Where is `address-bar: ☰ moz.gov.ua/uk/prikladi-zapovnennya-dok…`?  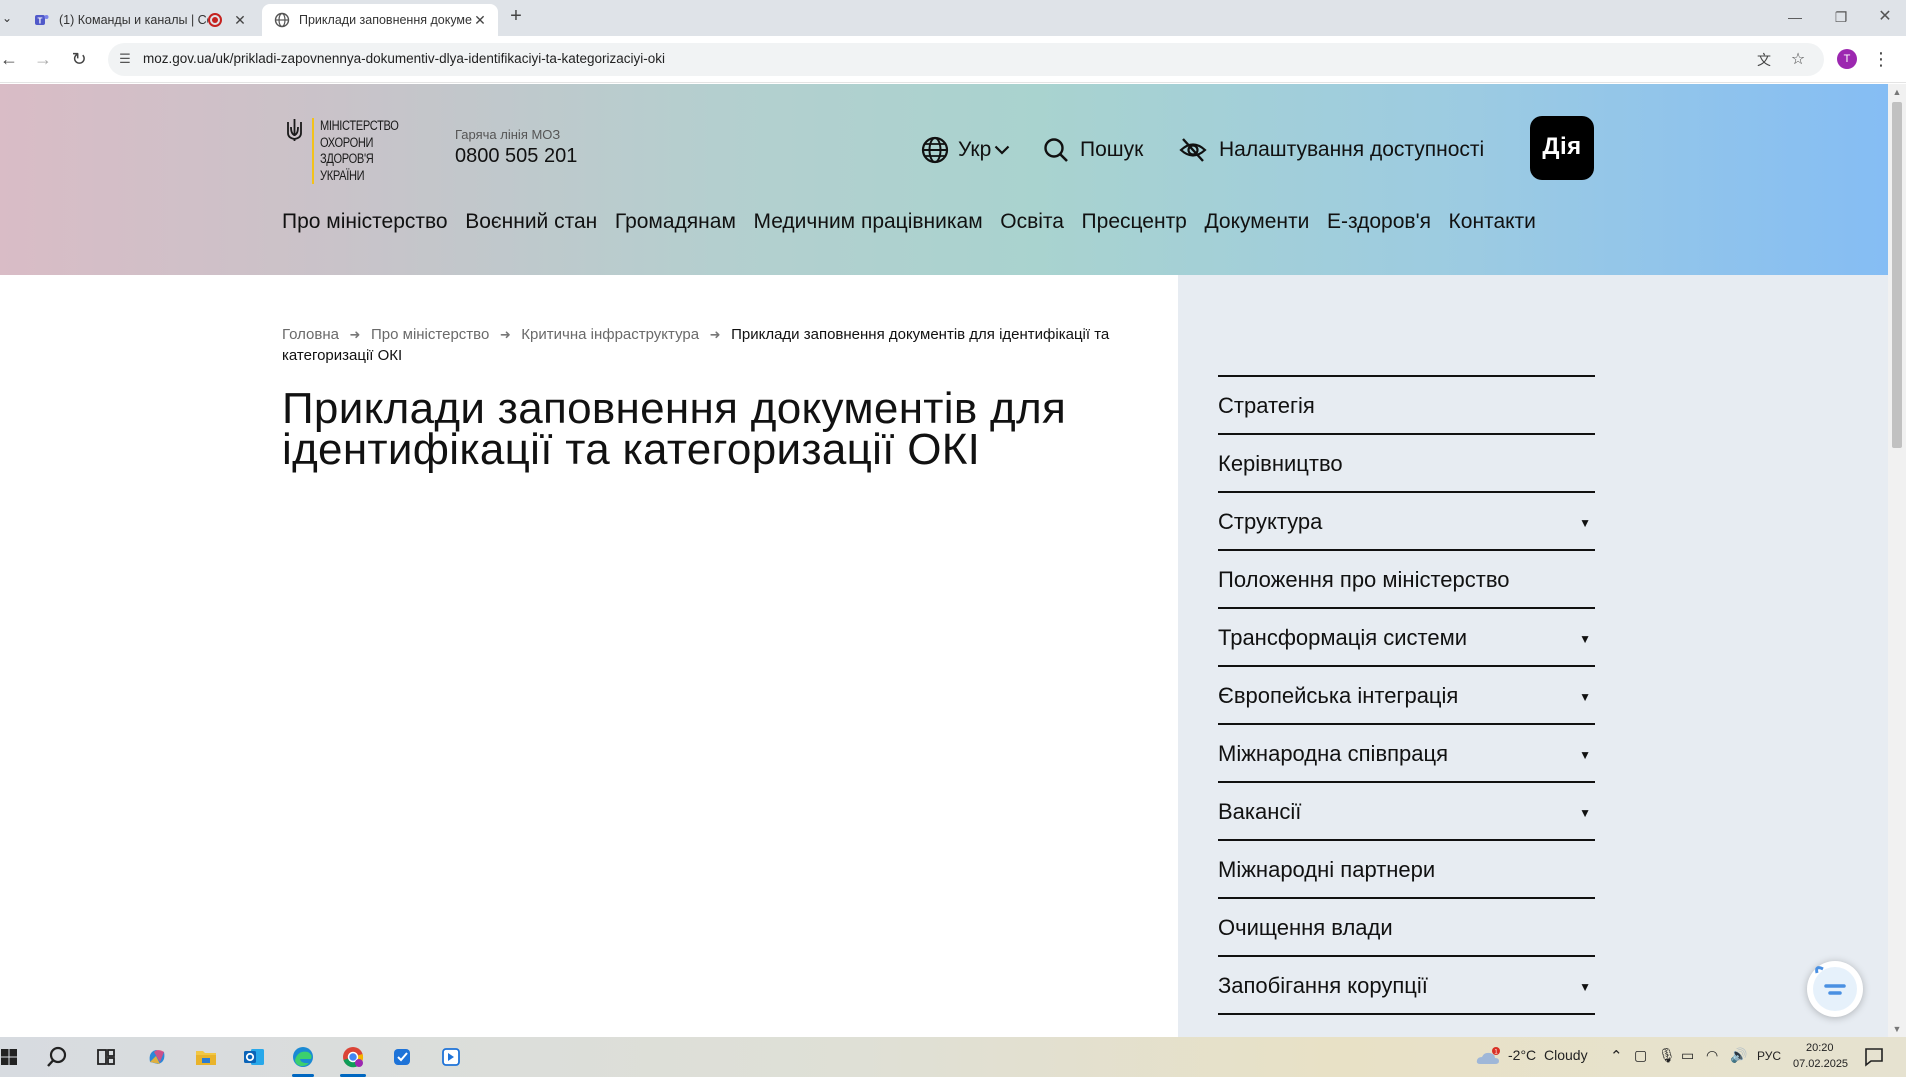 address-bar: ☰ moz.gov.ua/uk/prikladi-zapovnennya-dok… is located at coordinates (966, 59).